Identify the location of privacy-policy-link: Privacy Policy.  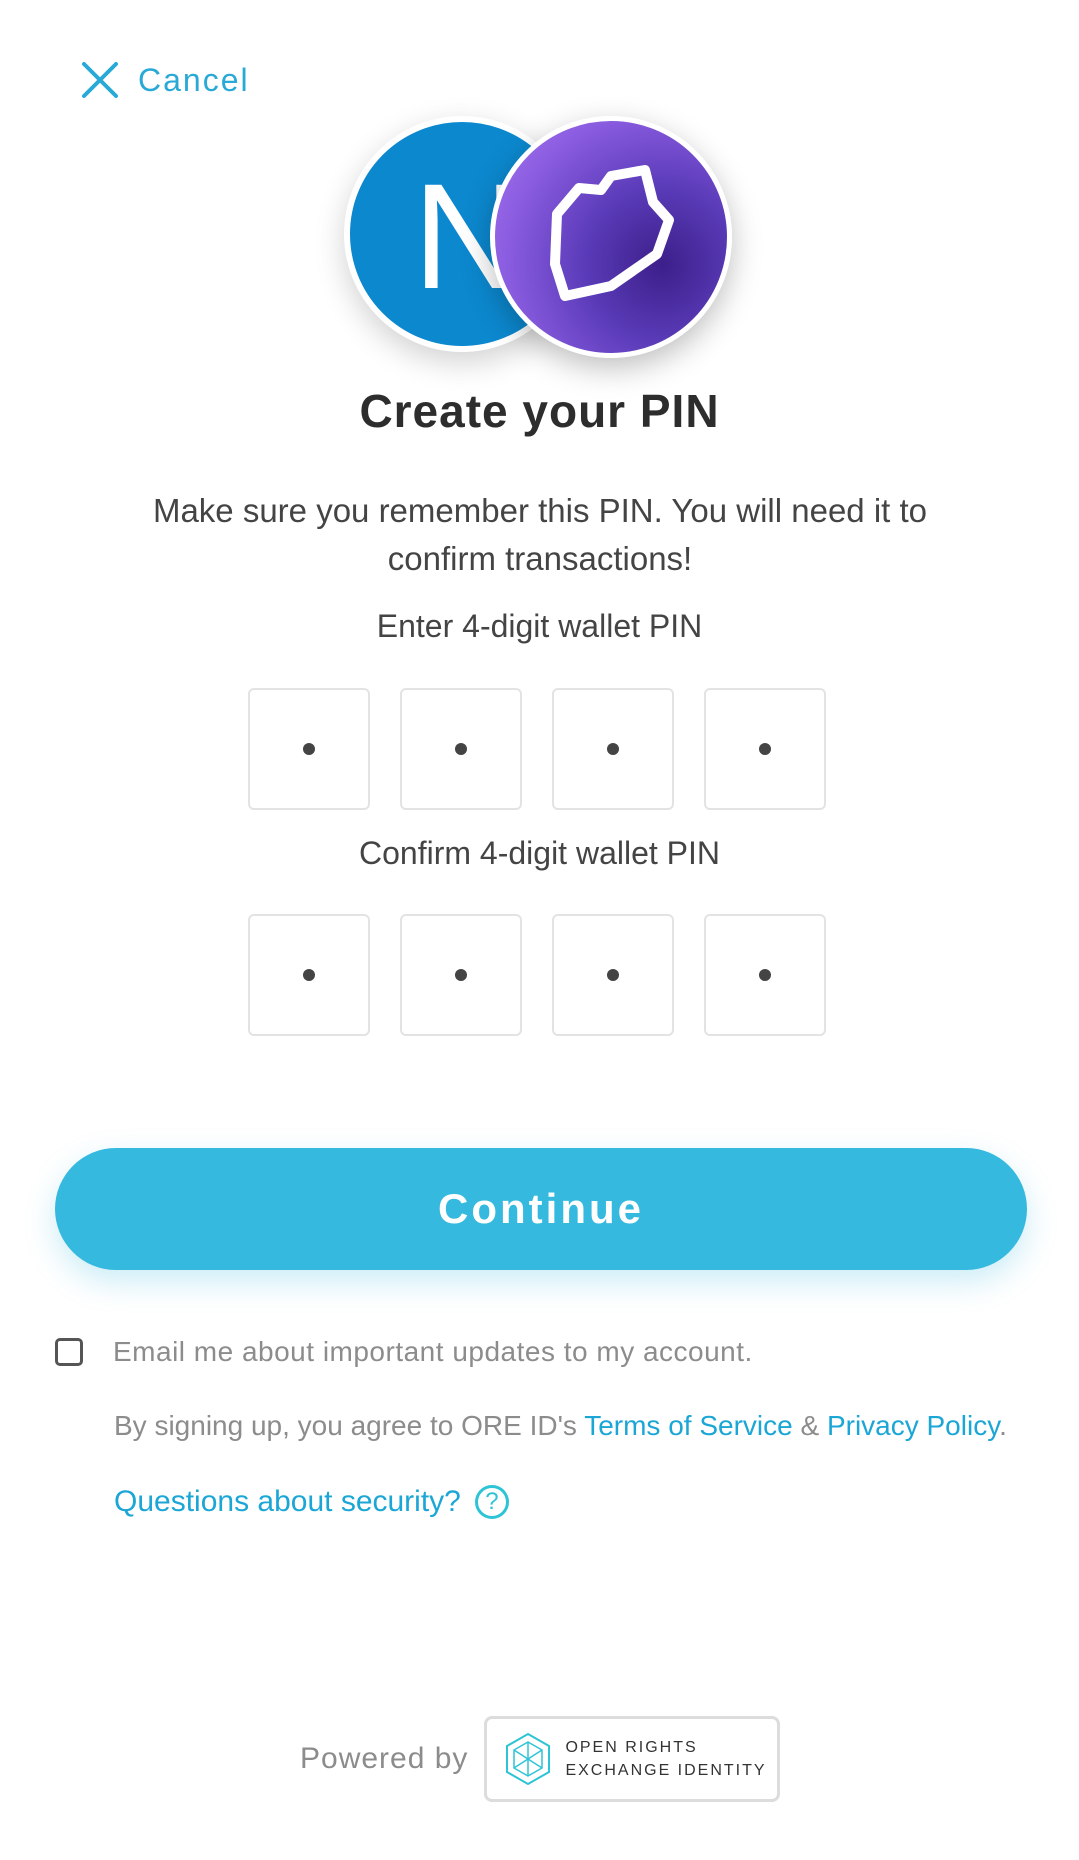
(913, 1425).